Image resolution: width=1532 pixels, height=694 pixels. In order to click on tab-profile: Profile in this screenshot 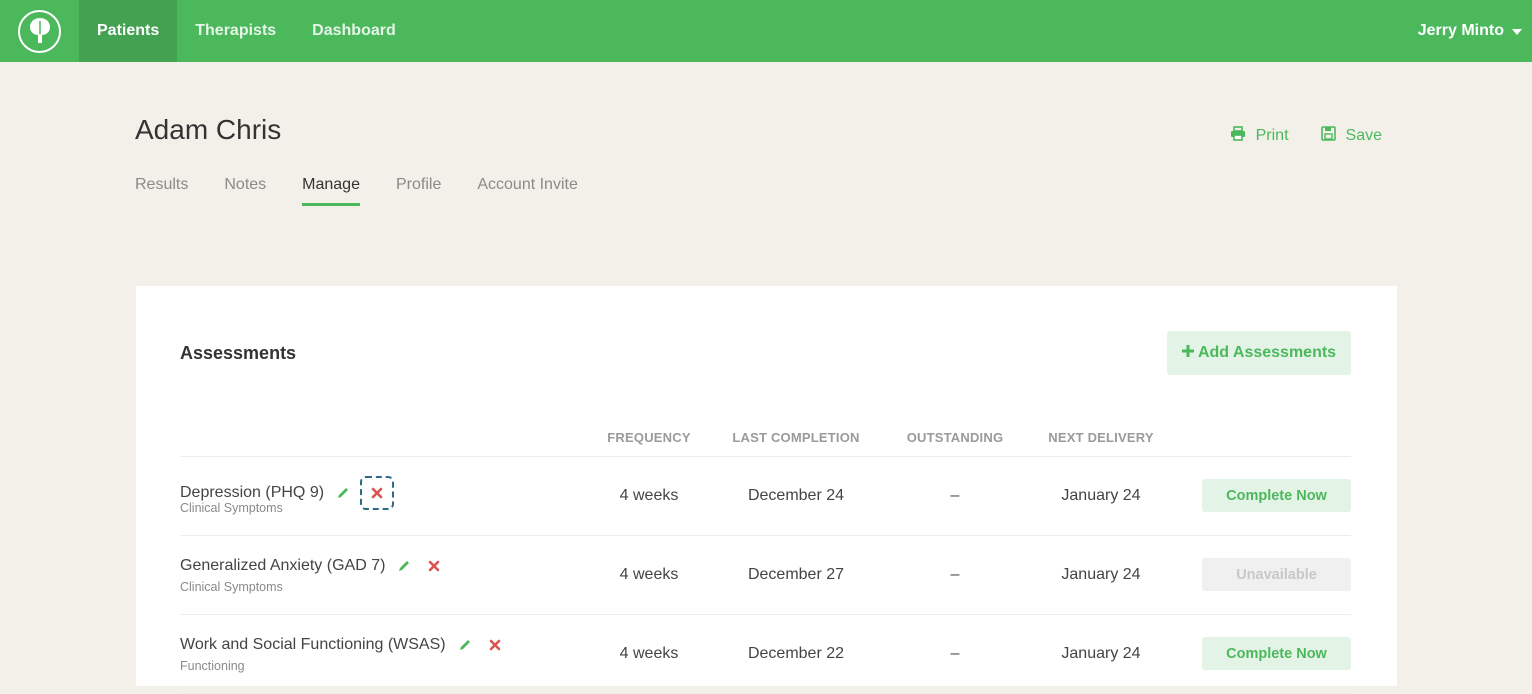, I will do `click(418, 191)`.